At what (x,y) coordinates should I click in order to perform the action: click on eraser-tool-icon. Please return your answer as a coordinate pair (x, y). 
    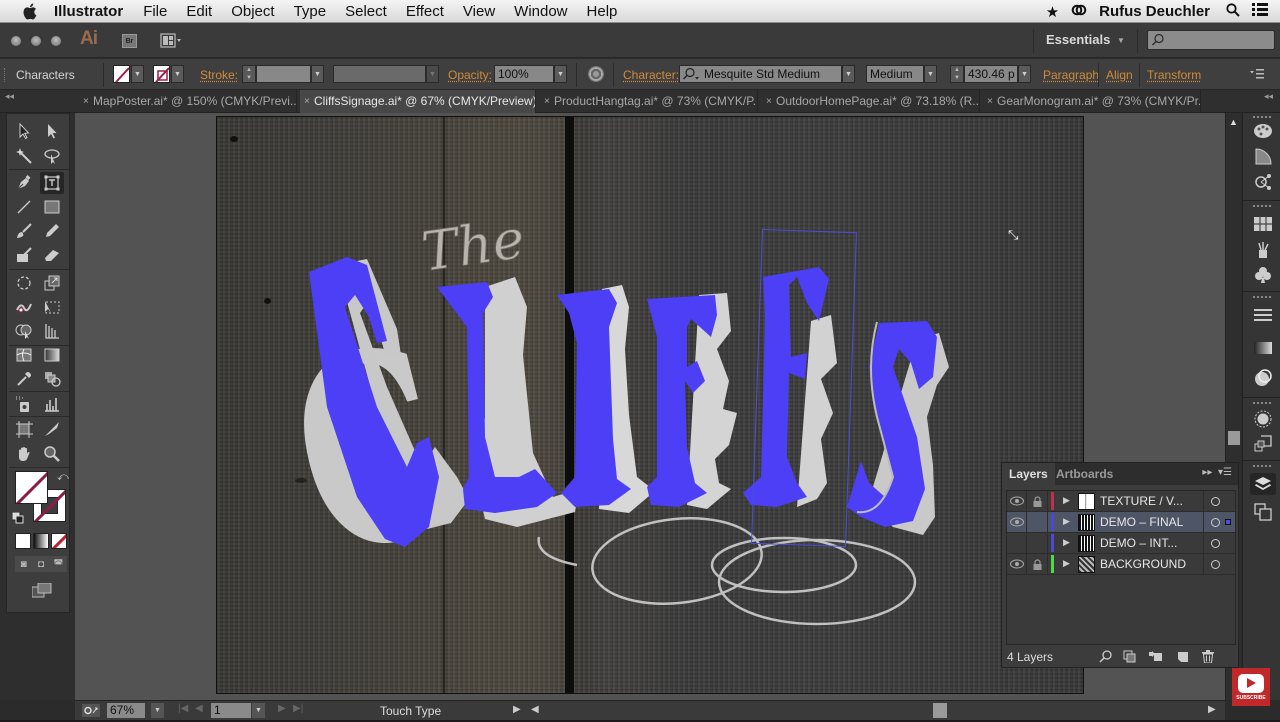
    Looking at the image, I should click on (52, 255).